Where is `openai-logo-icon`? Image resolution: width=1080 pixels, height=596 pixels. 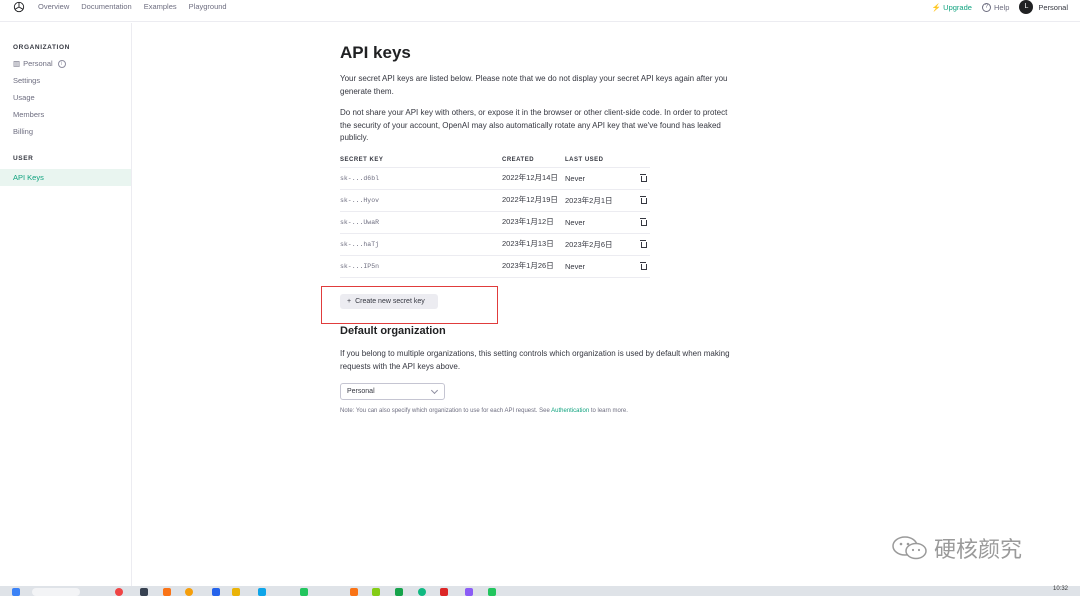
openai-logo-icon is located at coordinates (19, 7).